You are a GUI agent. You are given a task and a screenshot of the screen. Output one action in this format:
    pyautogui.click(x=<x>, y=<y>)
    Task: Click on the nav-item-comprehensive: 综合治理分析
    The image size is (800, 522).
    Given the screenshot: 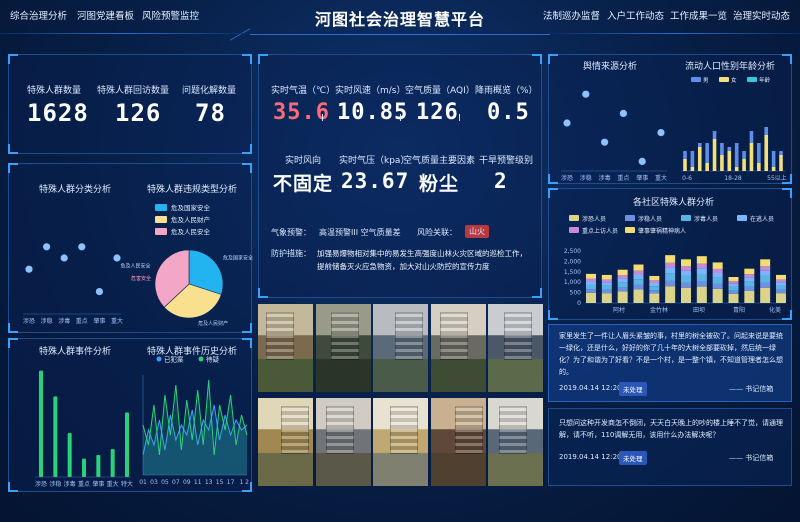 What is the action you would take?
    pyautogui.click(x=38, y=15)
    